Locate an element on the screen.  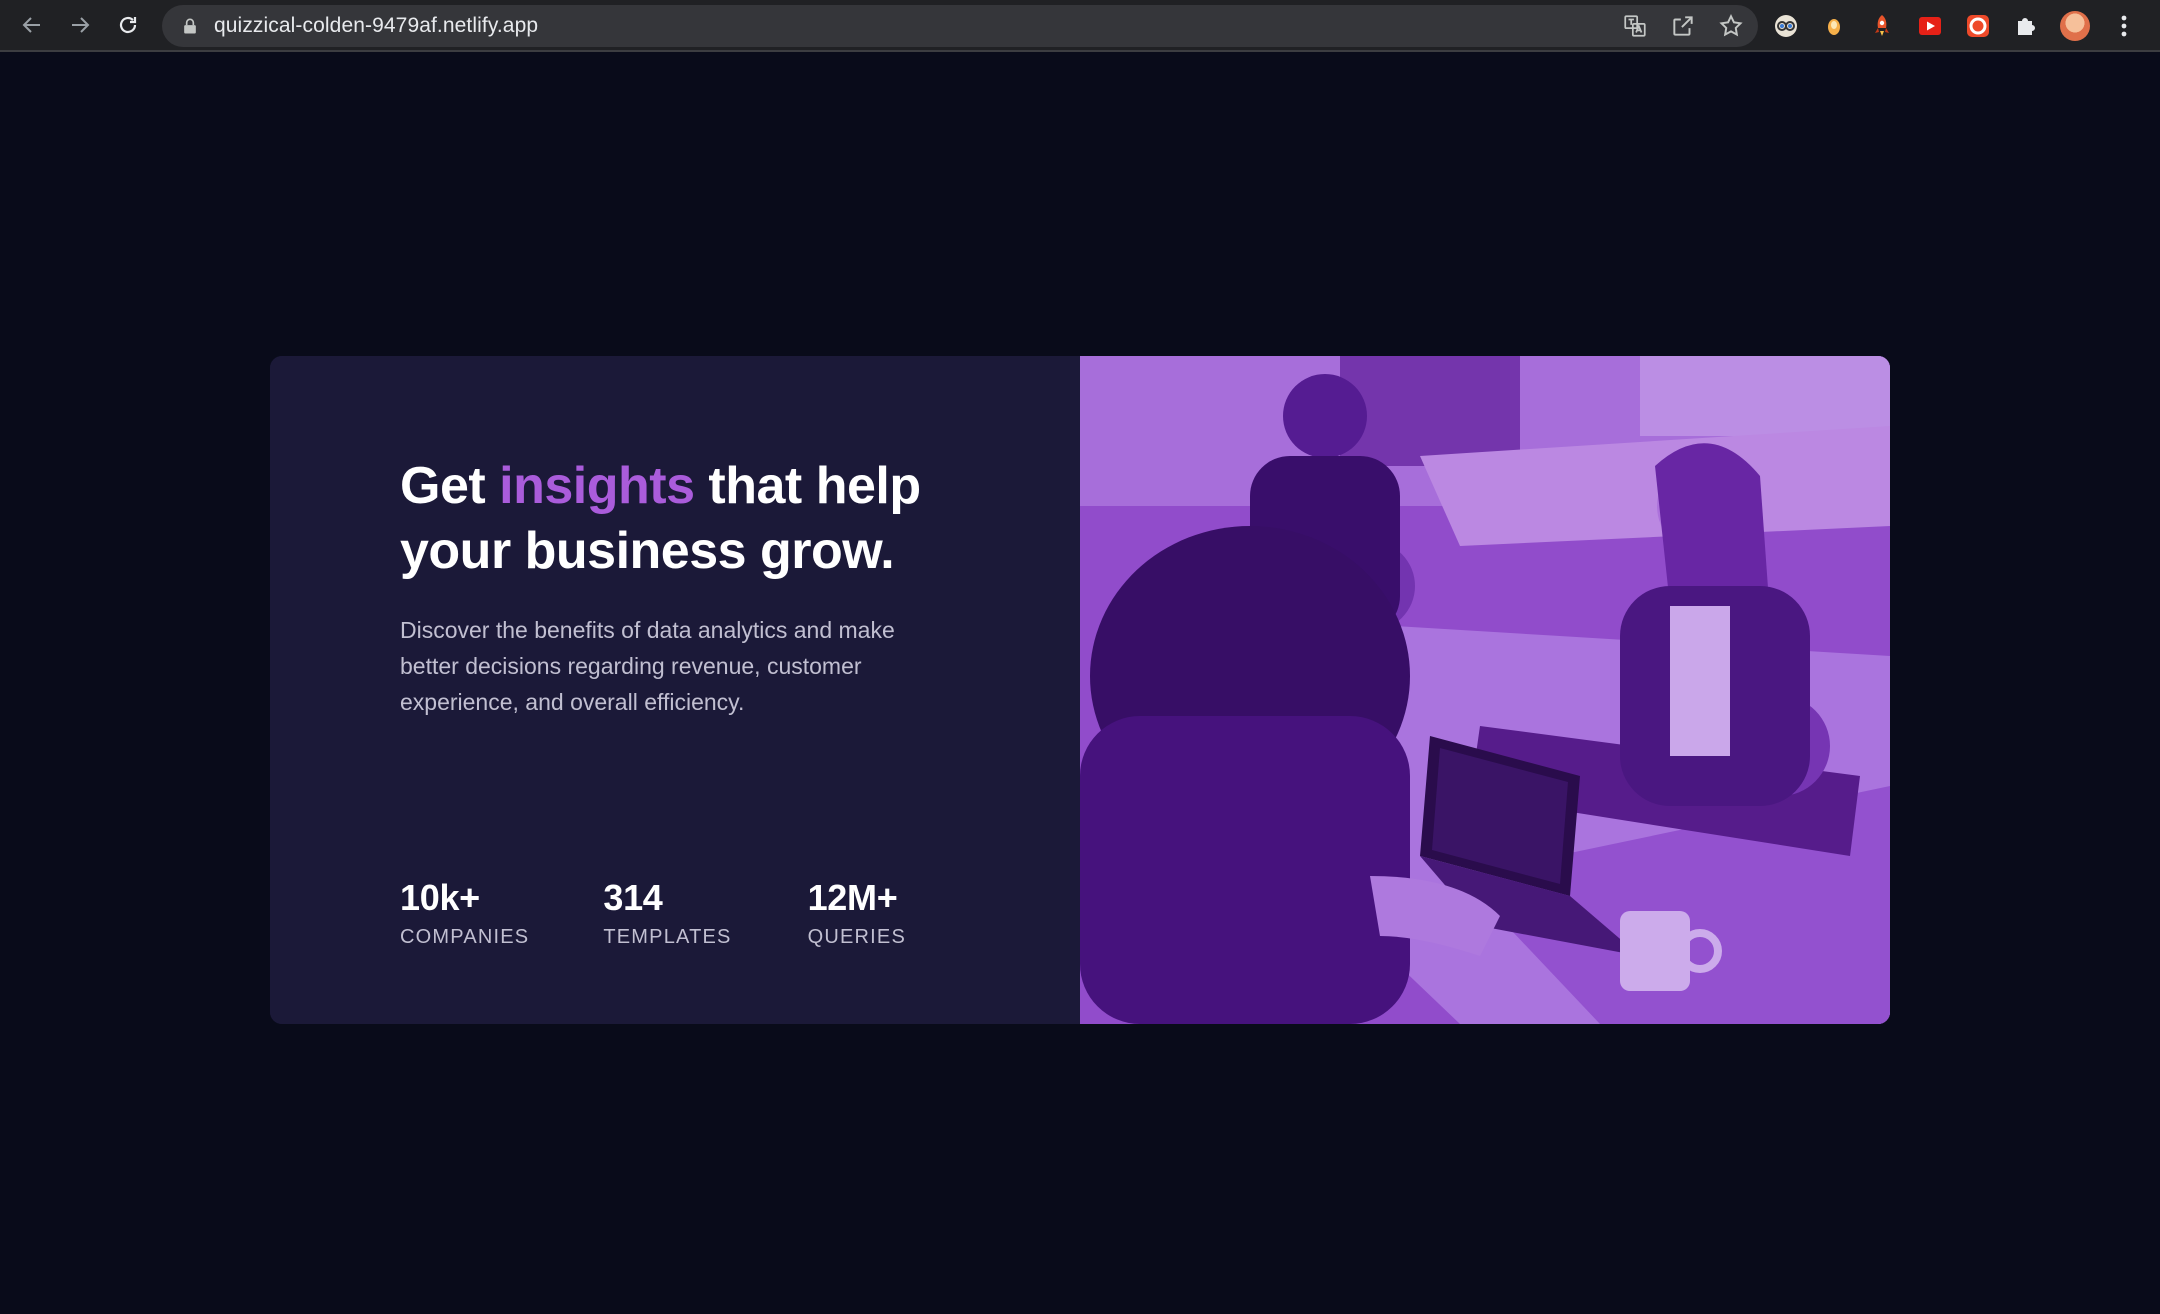
lifebuoy-extension-icon is located at coordinates (1978, 26).